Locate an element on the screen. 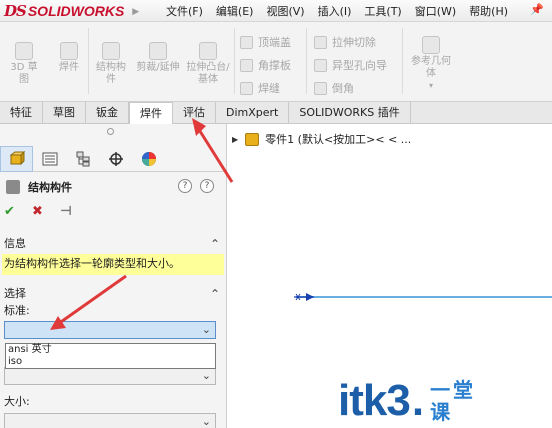 Image resolution: width=552 pixels, height=428 pixels. selection-group-header: 选择 ⌃ is located at coordinates (113, 294).